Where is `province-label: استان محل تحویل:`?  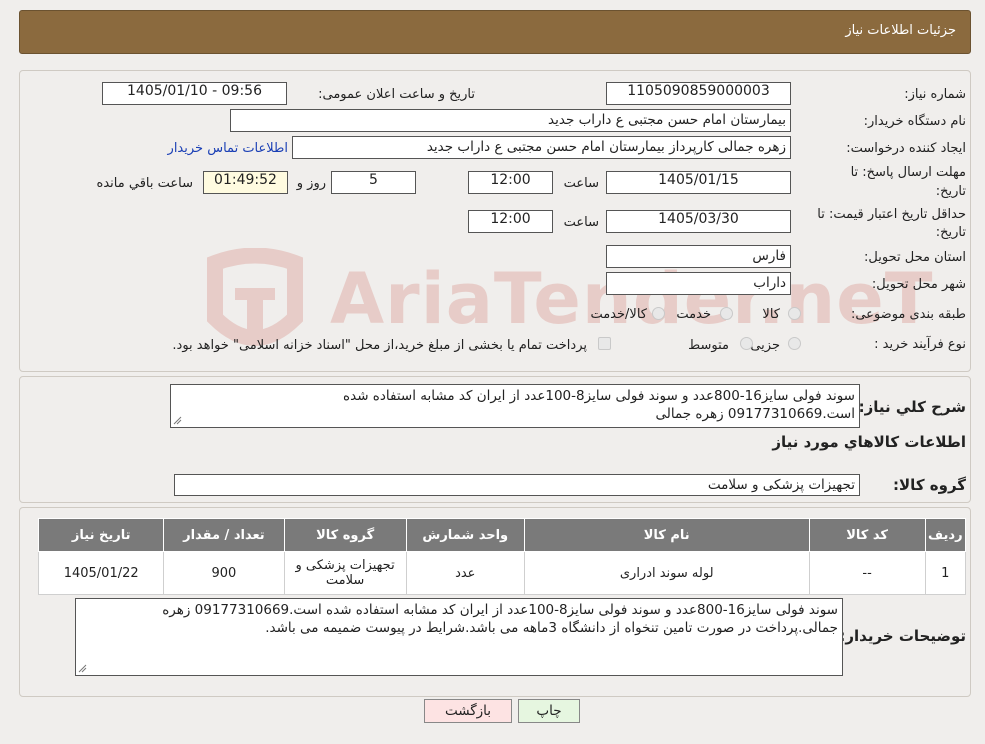
province-label: استان محل تحویل: is located at coordinates (915, 257).